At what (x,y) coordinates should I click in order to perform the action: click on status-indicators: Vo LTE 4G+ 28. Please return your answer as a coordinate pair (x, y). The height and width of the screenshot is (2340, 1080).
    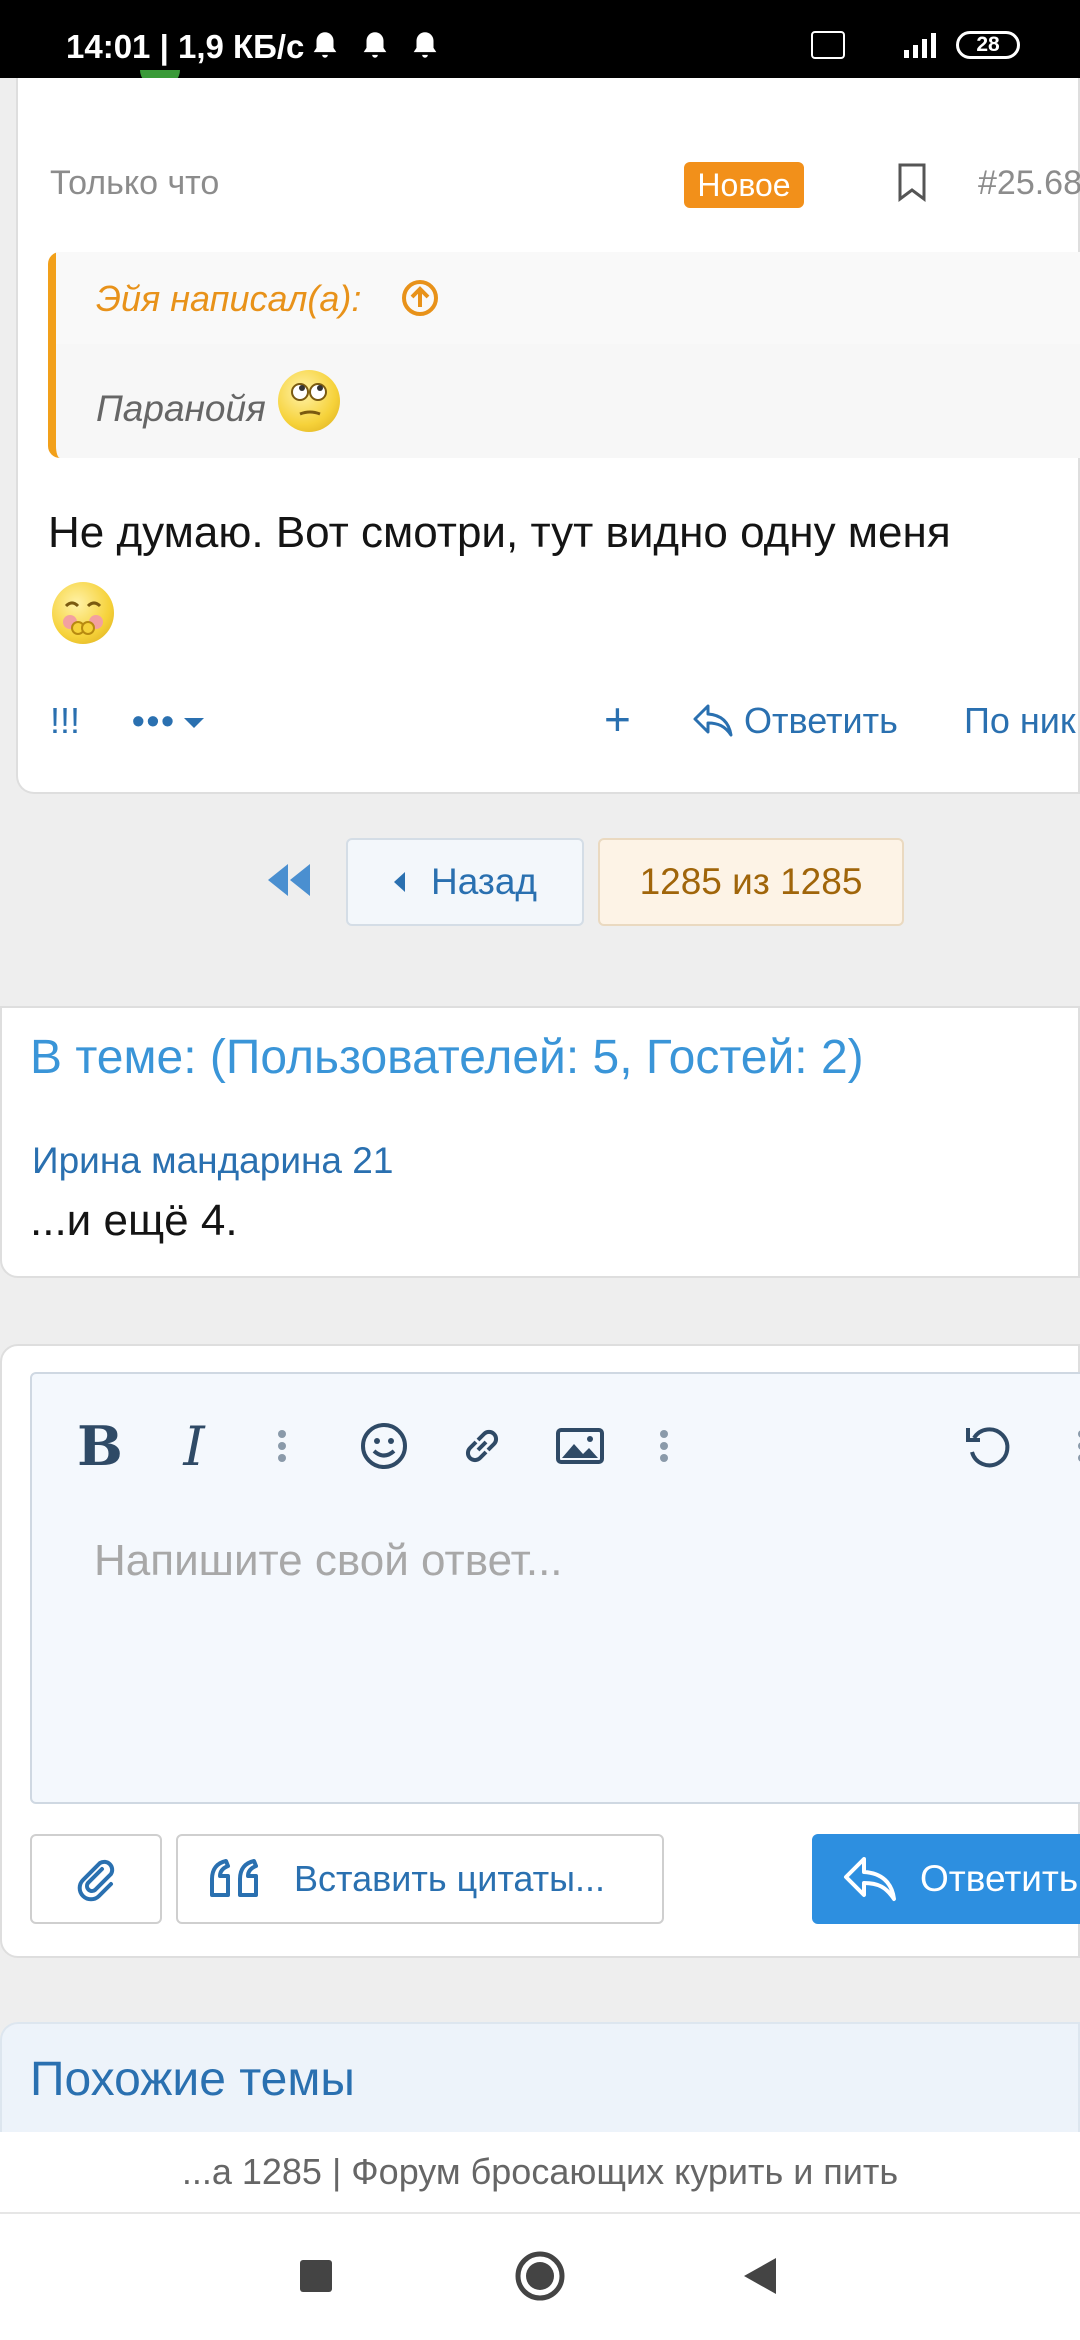
    Looking at the image, I should click on (915, 45).